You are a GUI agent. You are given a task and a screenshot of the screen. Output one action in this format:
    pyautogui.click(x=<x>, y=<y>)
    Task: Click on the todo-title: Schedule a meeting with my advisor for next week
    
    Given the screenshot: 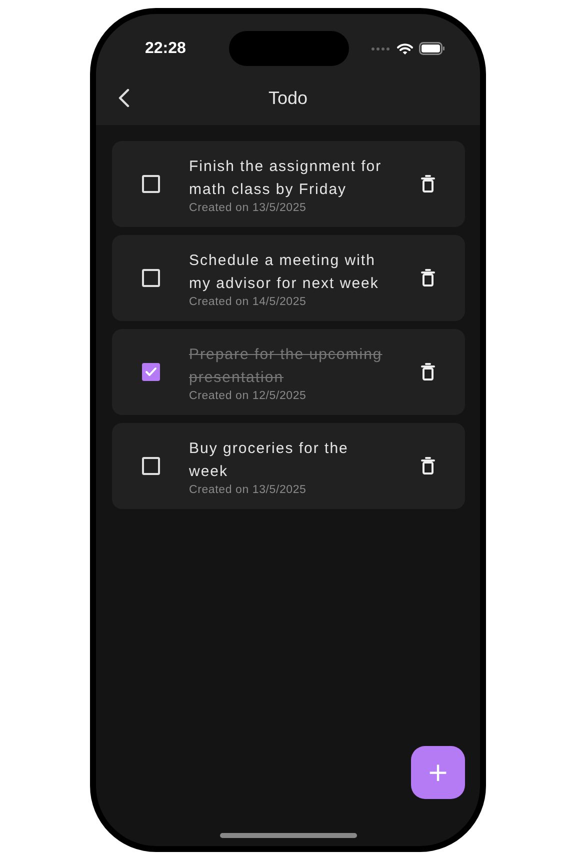 What is the action you would take?
    pyautogui.click(x=284, y=272)
    